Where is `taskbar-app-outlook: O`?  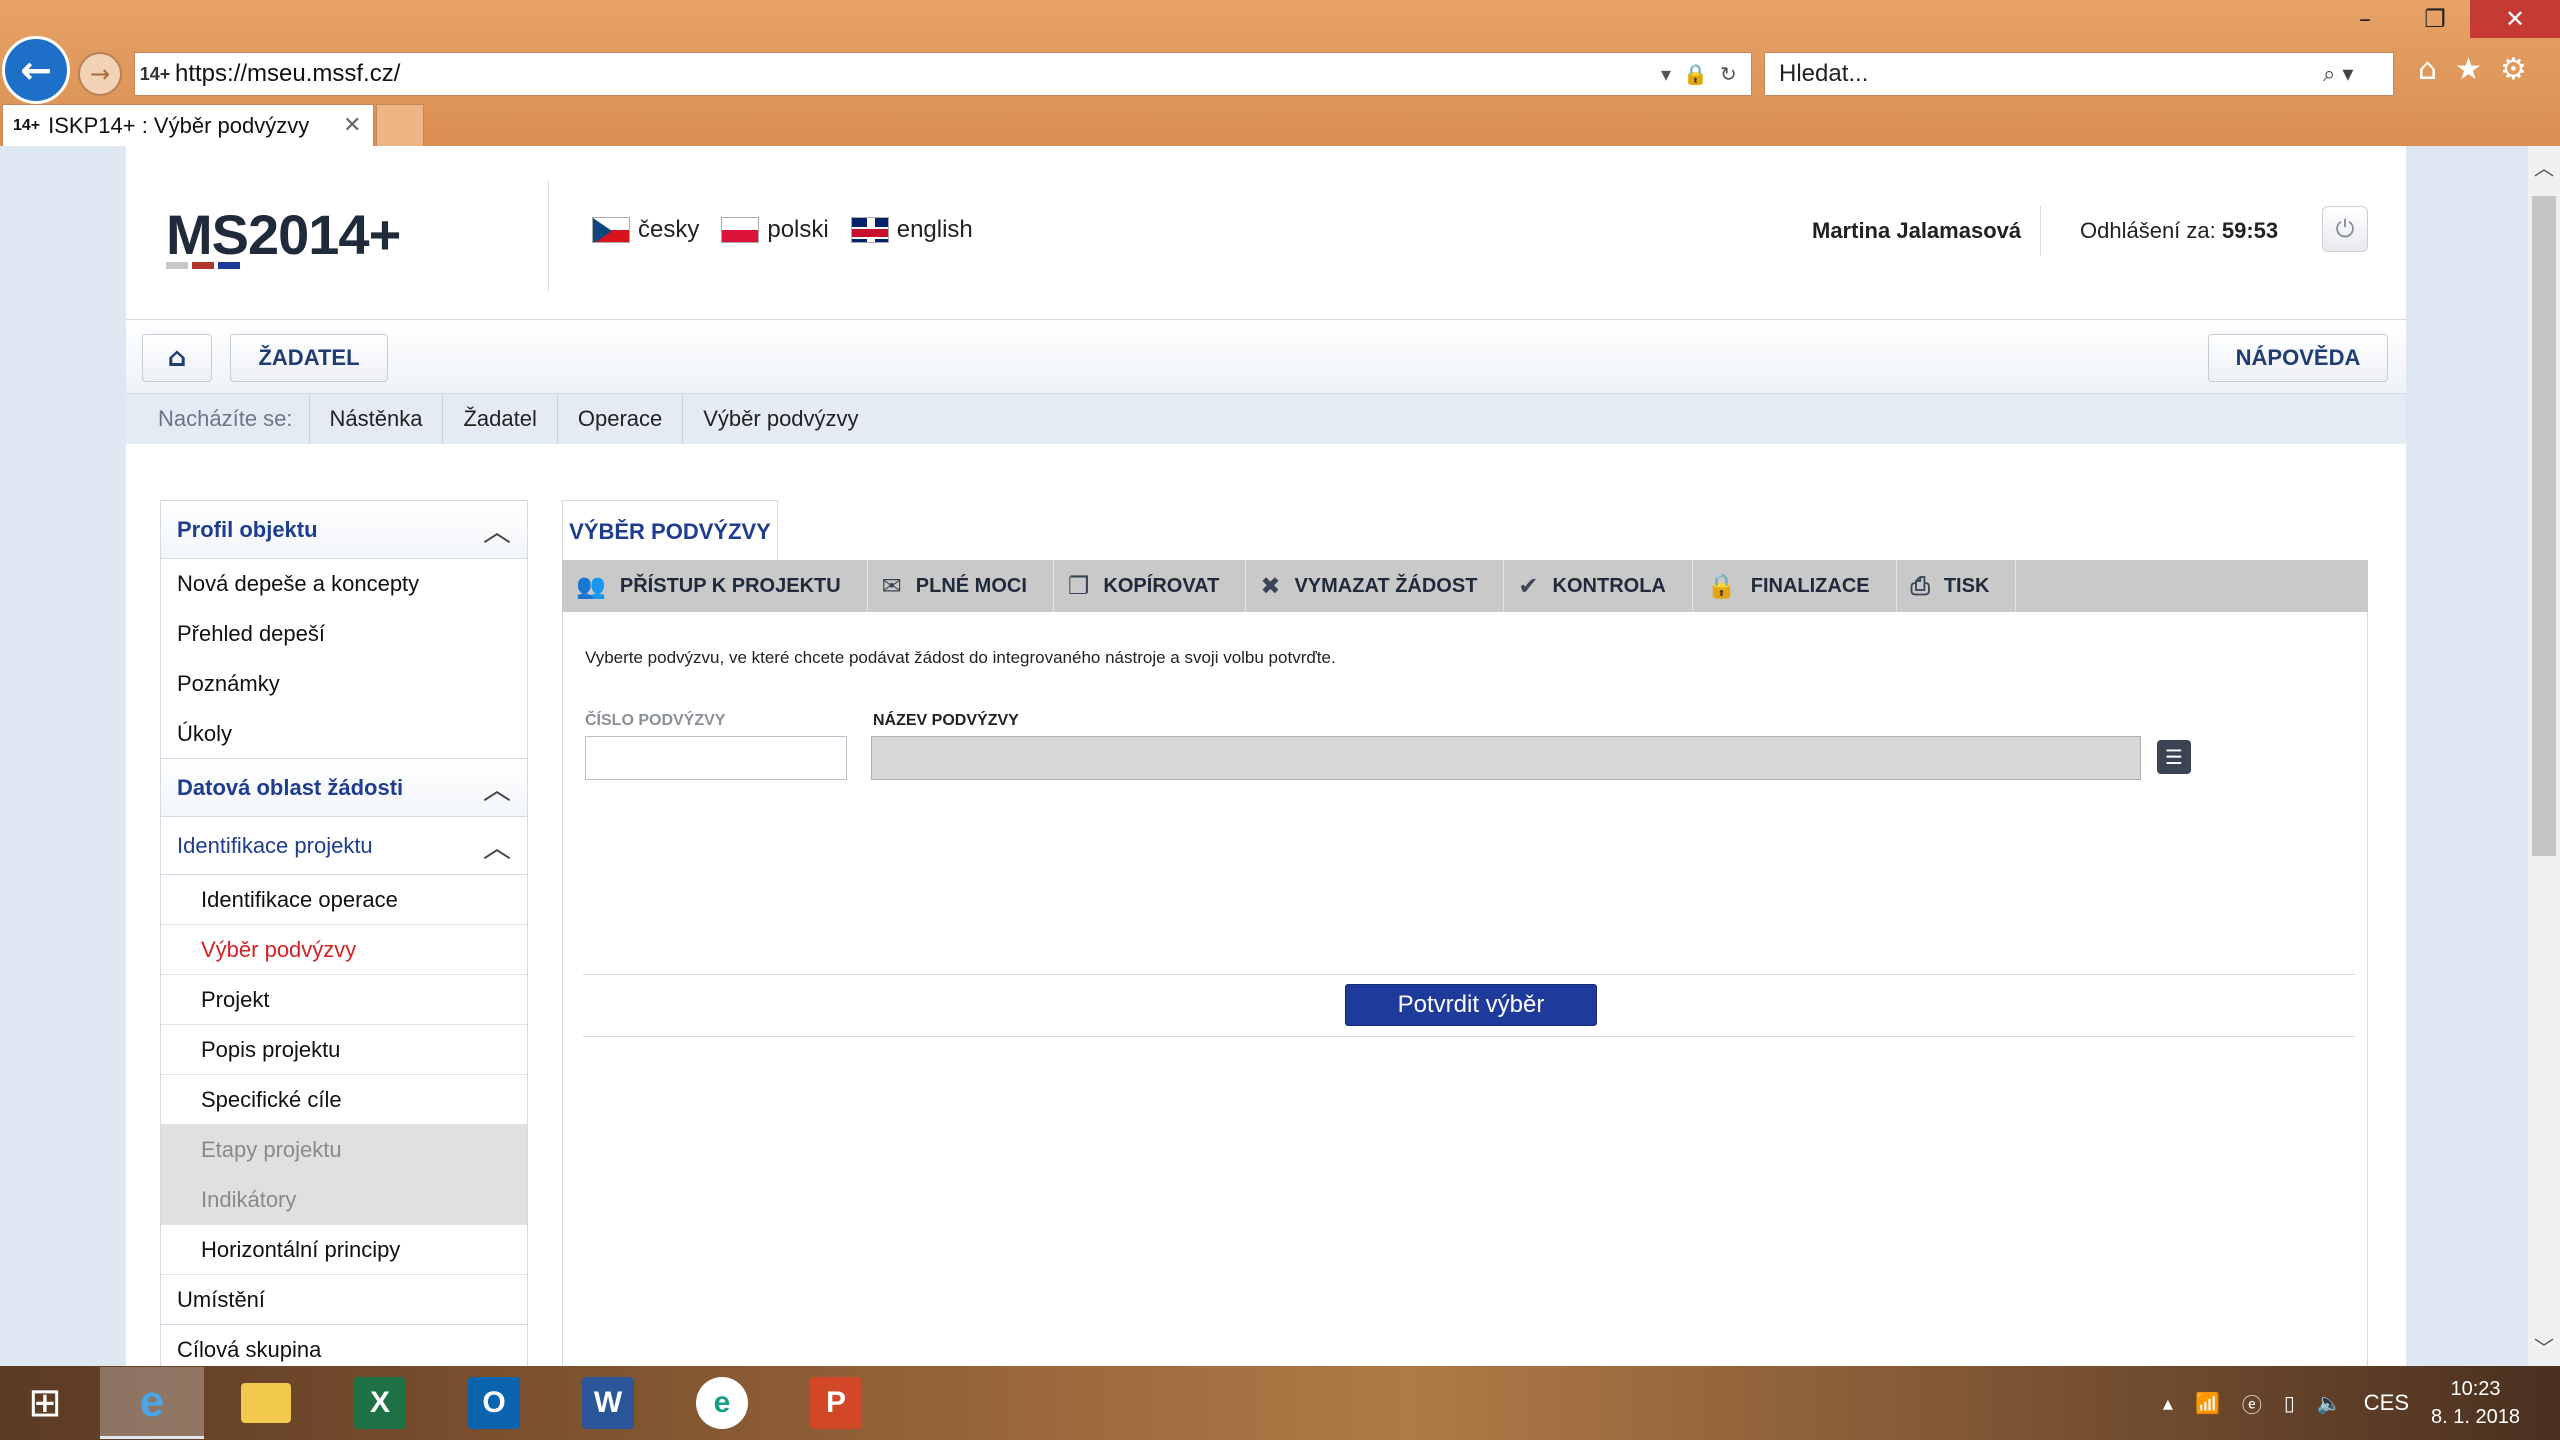
taskbar-app-outlook: O is located at coordinates (494, 1403).